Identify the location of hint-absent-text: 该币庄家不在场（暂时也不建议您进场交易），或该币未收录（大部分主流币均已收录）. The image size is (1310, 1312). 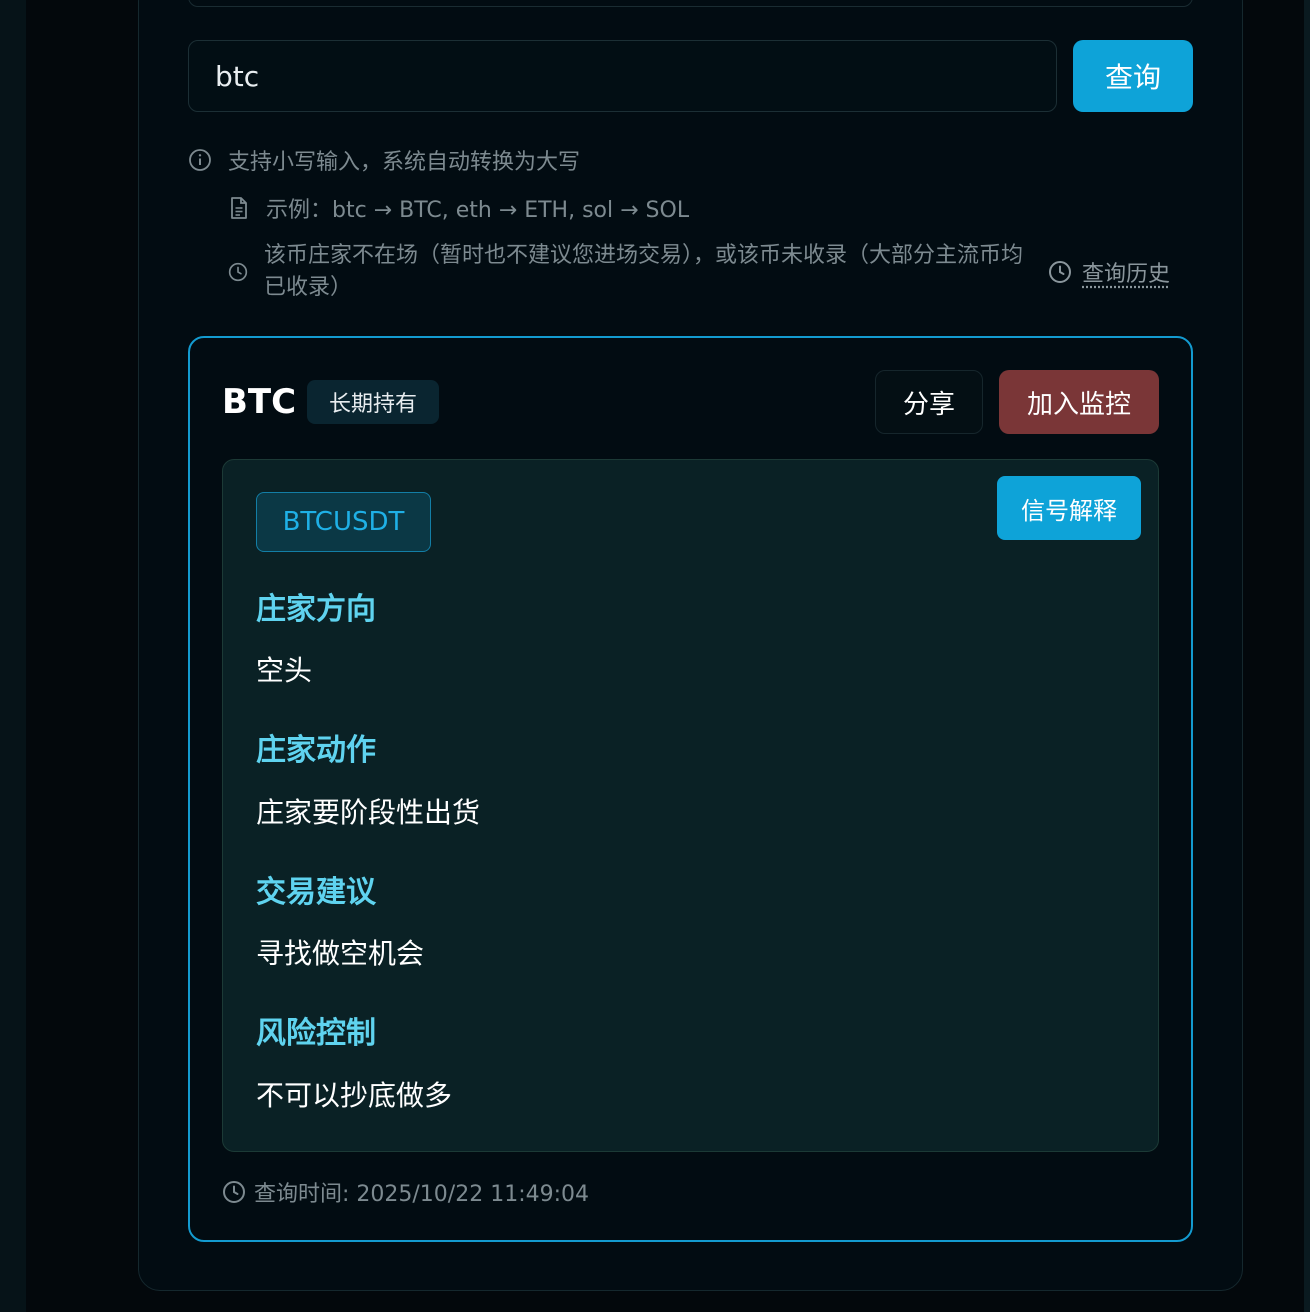
(644, 271).